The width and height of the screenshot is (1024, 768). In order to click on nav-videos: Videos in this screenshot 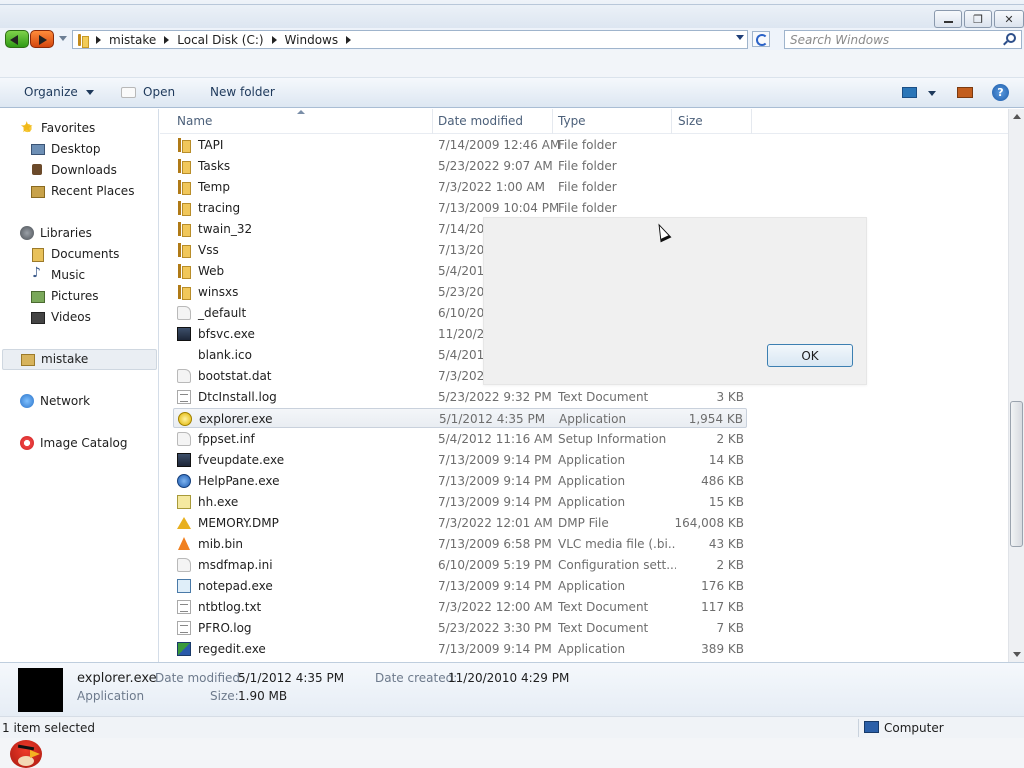, I will do `click(60, 317)`.